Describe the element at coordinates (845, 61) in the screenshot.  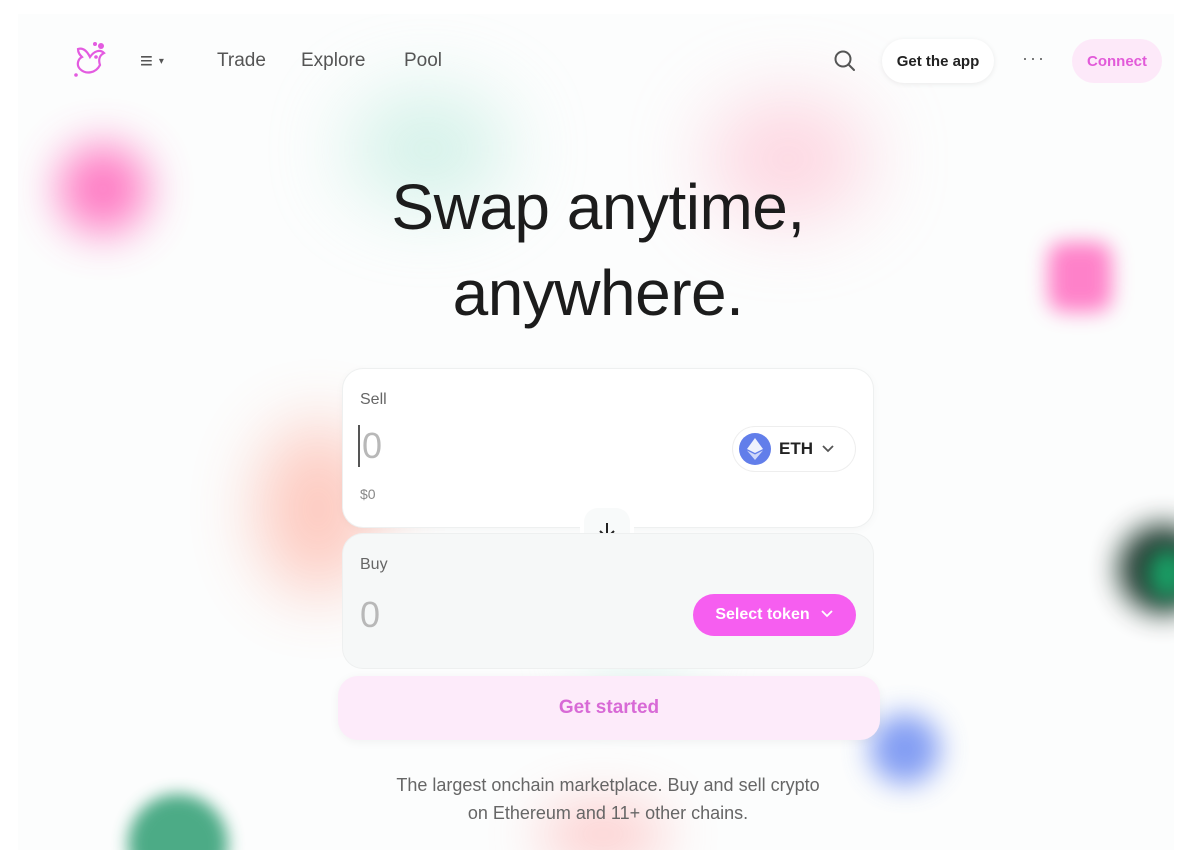
I see `search-icon` at that location.